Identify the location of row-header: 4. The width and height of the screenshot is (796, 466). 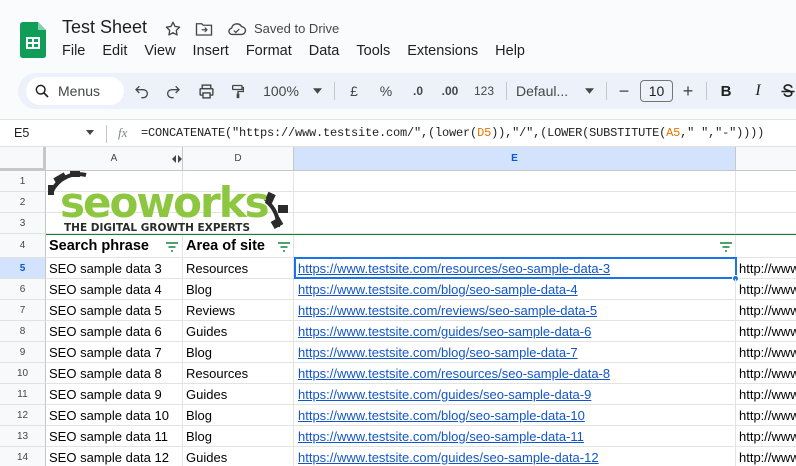
(23, 246).